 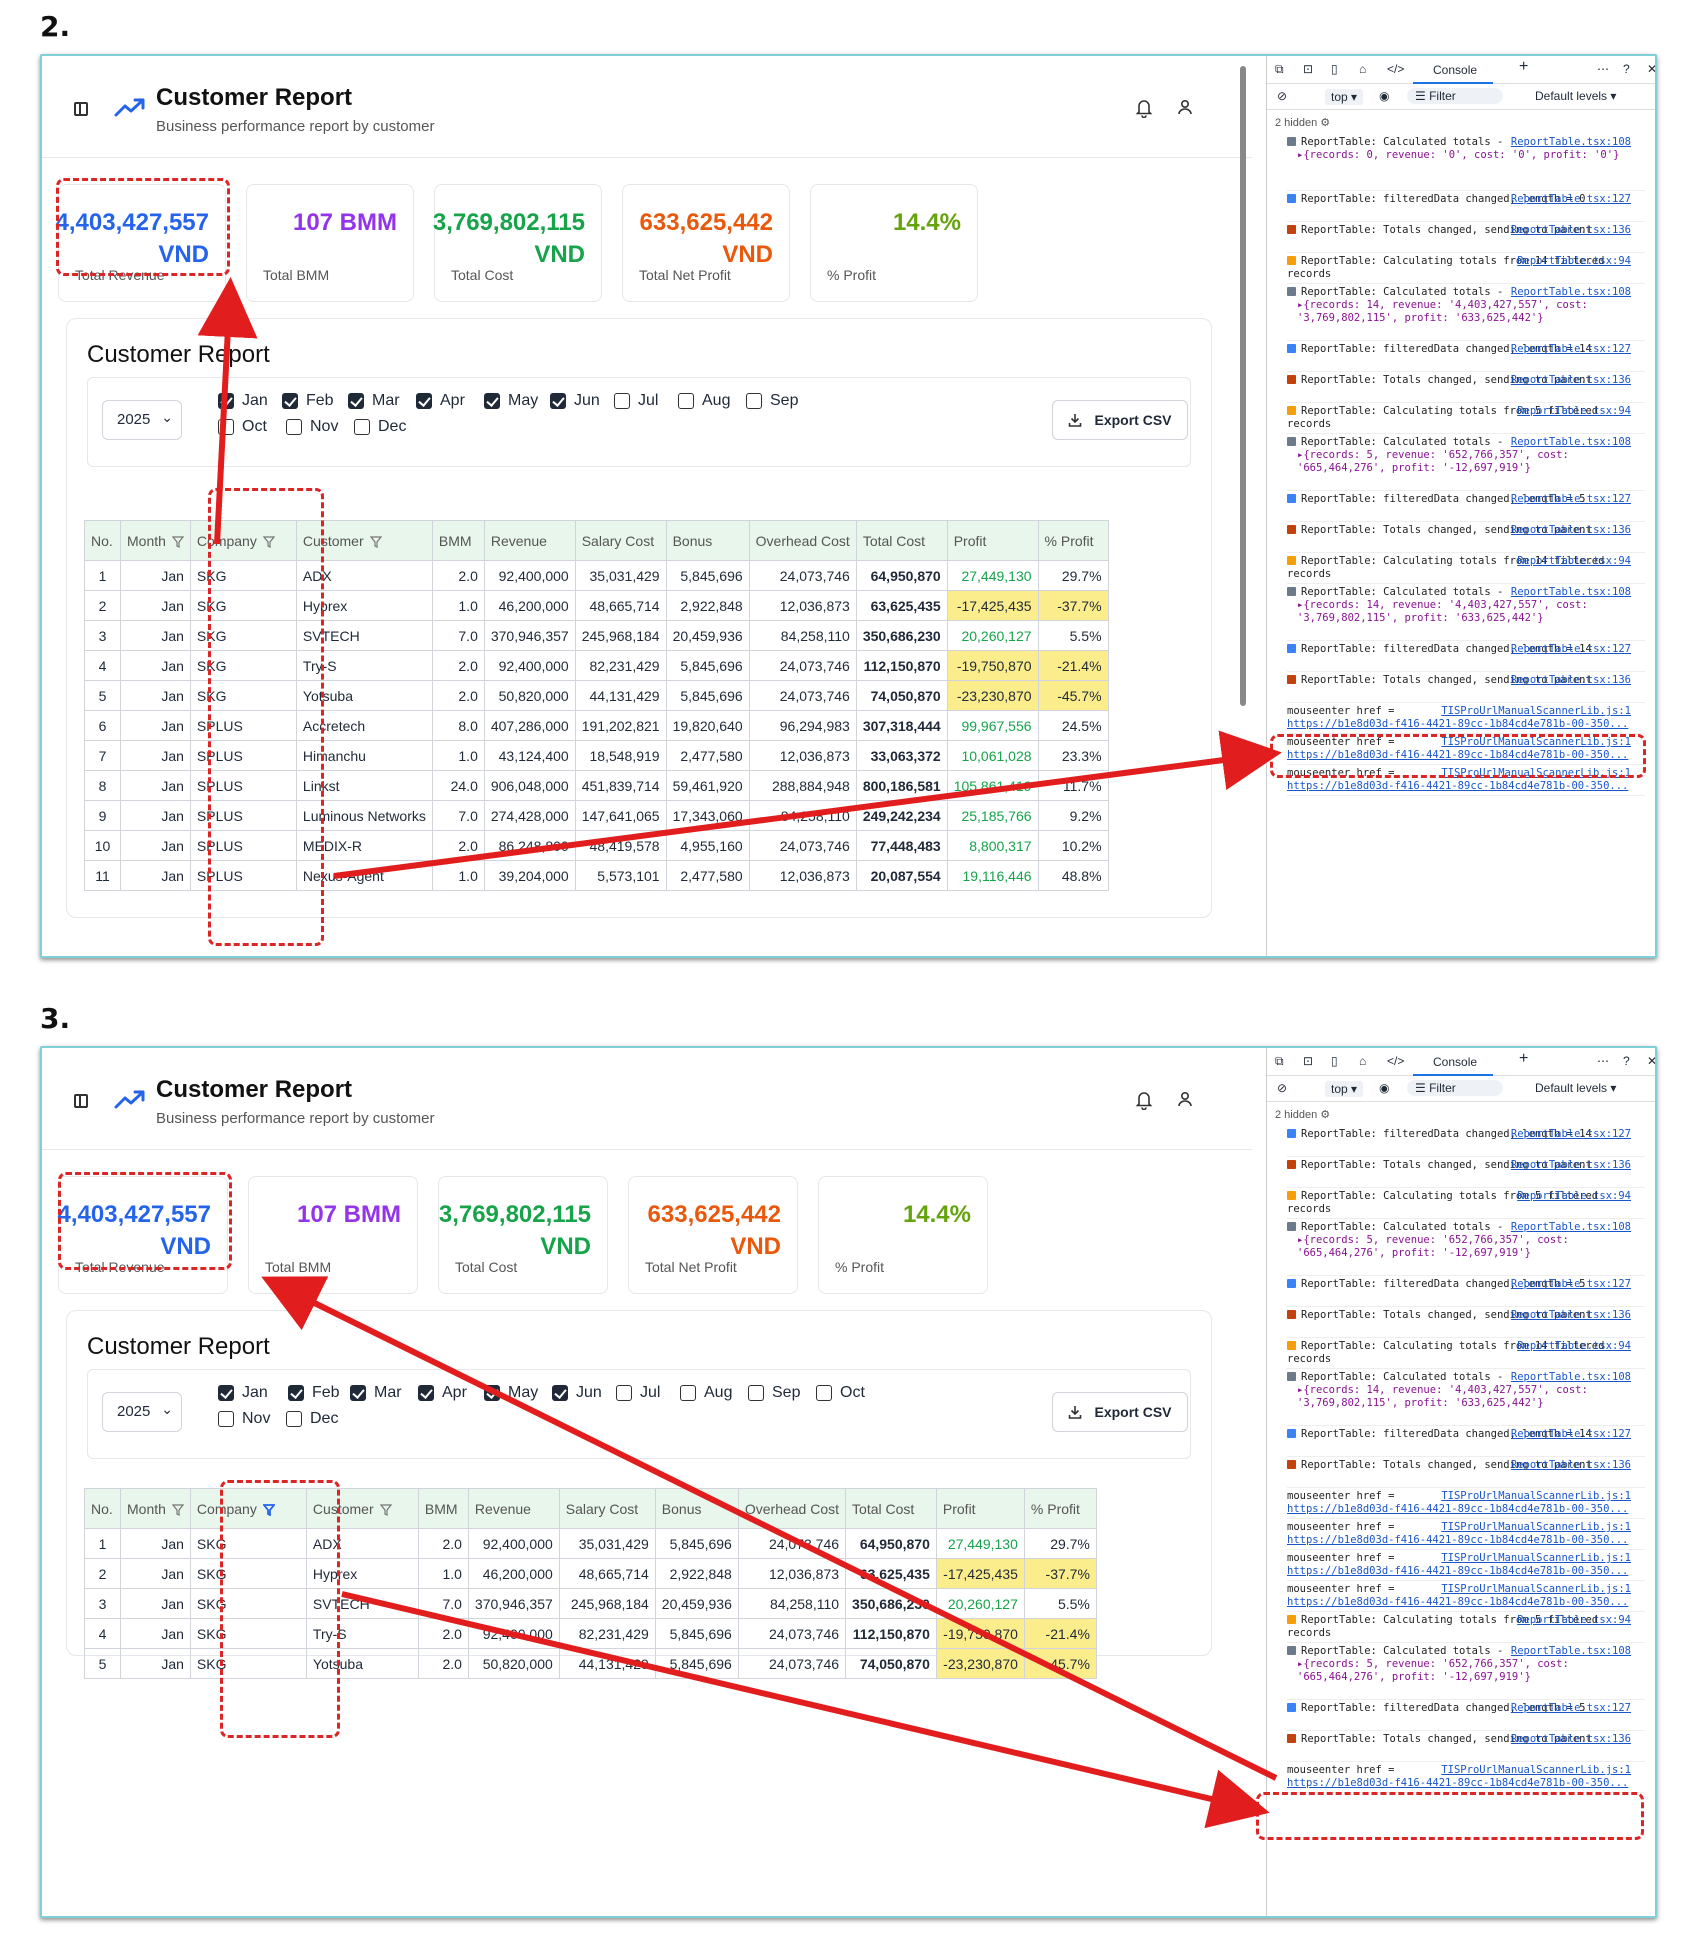 I want to click on export-csv-button: Export CSV, so click(x=1120, y=420).